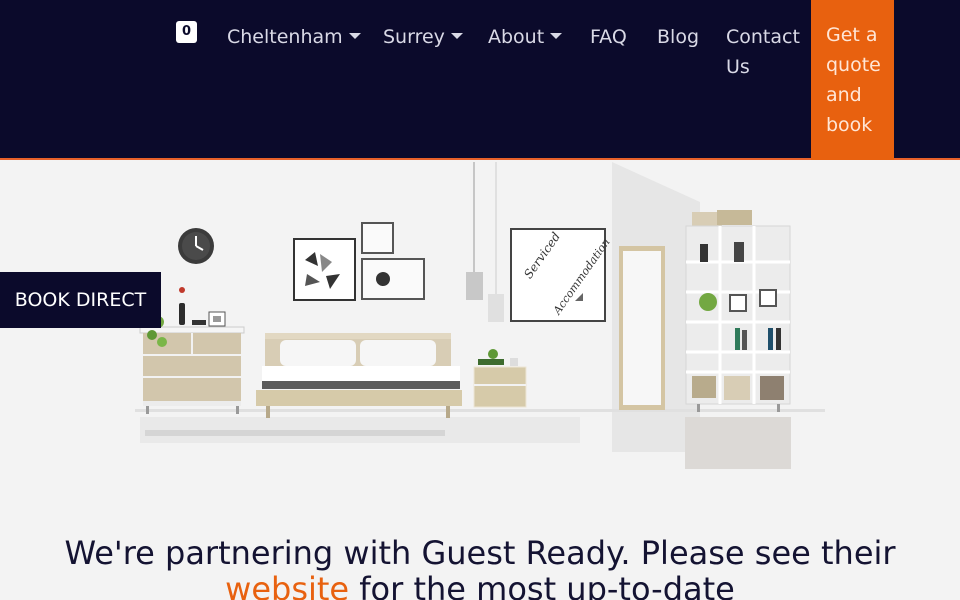 This screenshot has height=600, width=960. I want to click on standing-mirror, so click(642, 328).